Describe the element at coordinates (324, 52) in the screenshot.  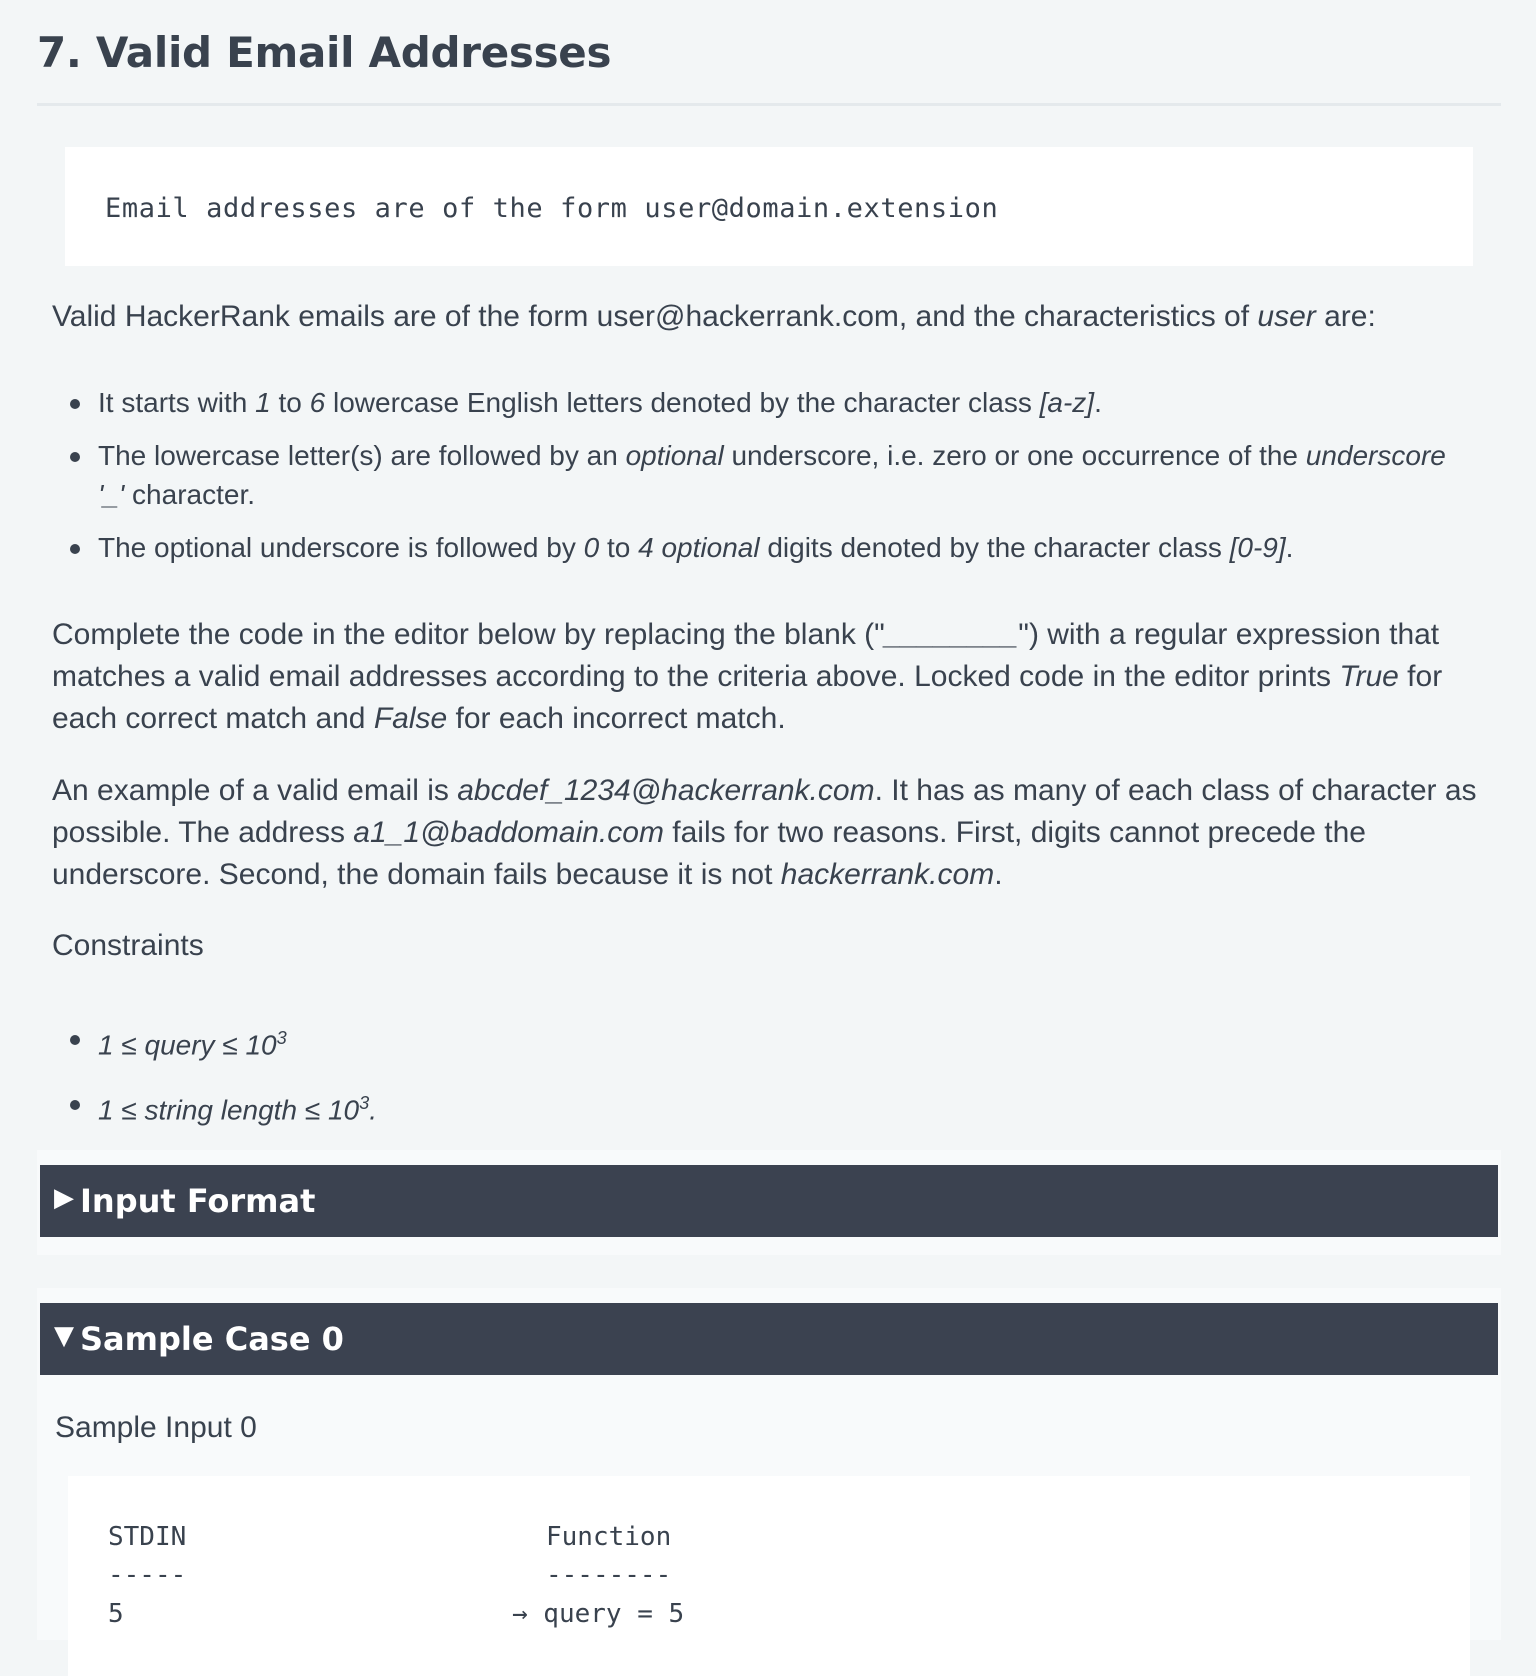
I see `page-title: 7. Valid Email Addresses` at that location.